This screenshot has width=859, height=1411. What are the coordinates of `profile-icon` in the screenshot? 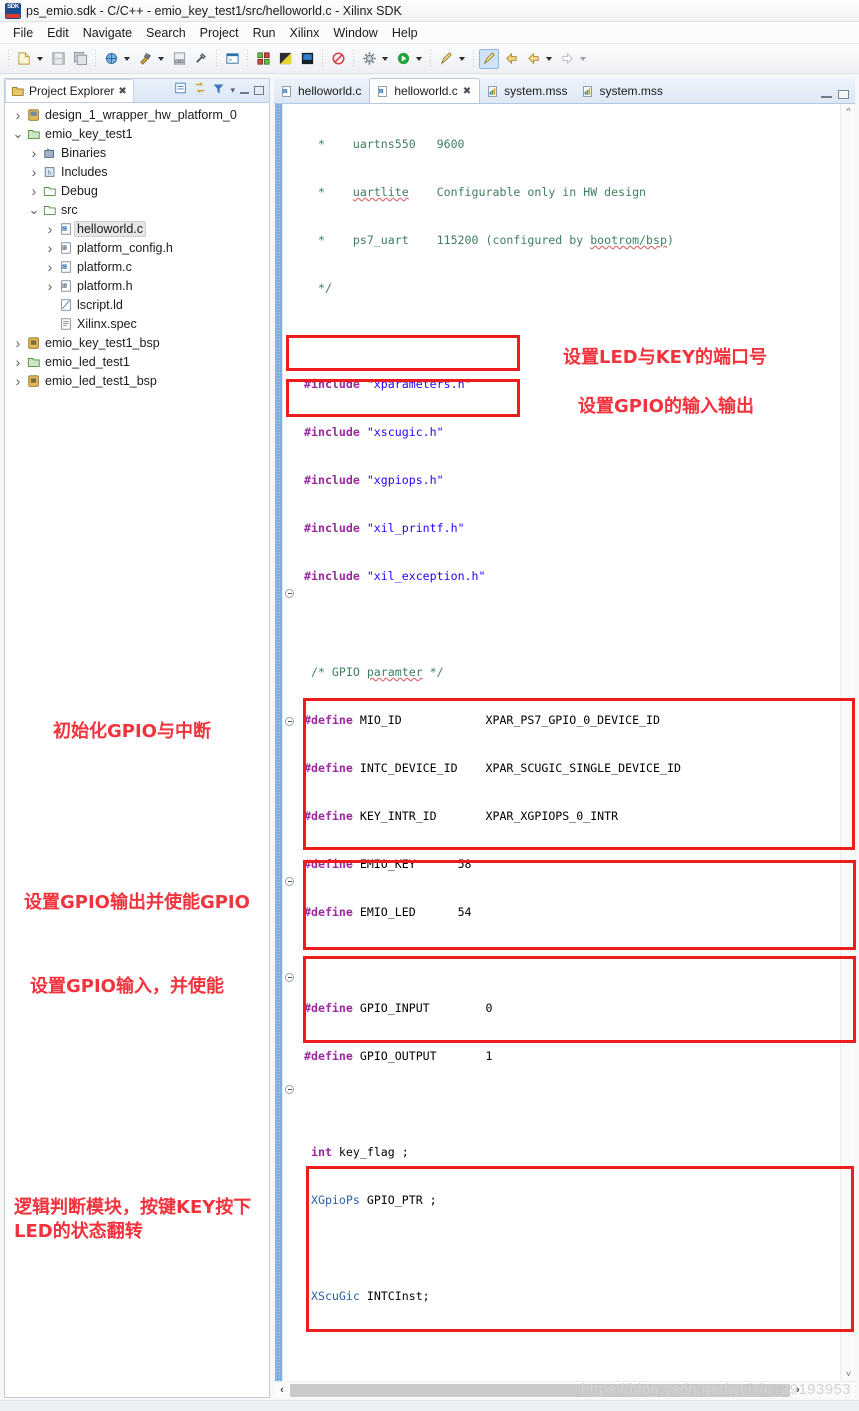 It's located at (446, 59).